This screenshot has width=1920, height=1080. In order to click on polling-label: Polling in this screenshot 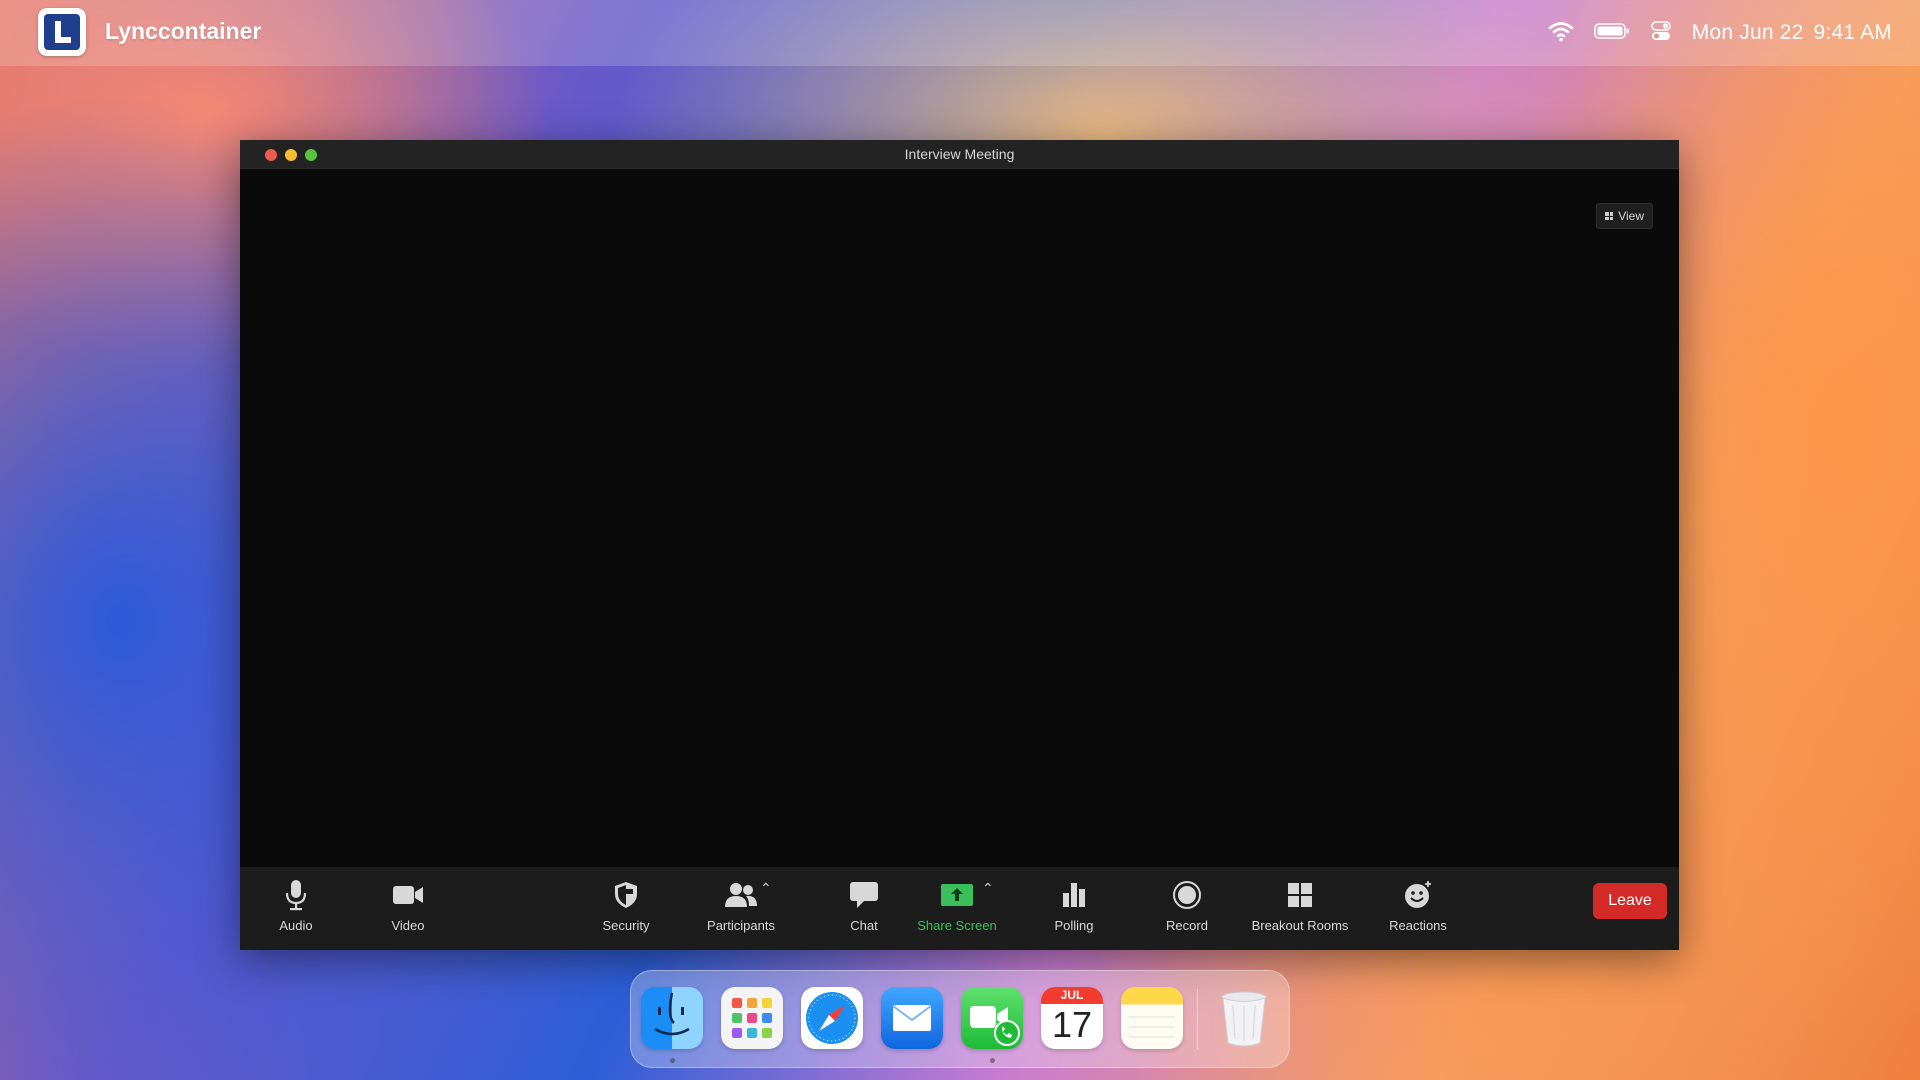, I will do `click(1074, 925)`.